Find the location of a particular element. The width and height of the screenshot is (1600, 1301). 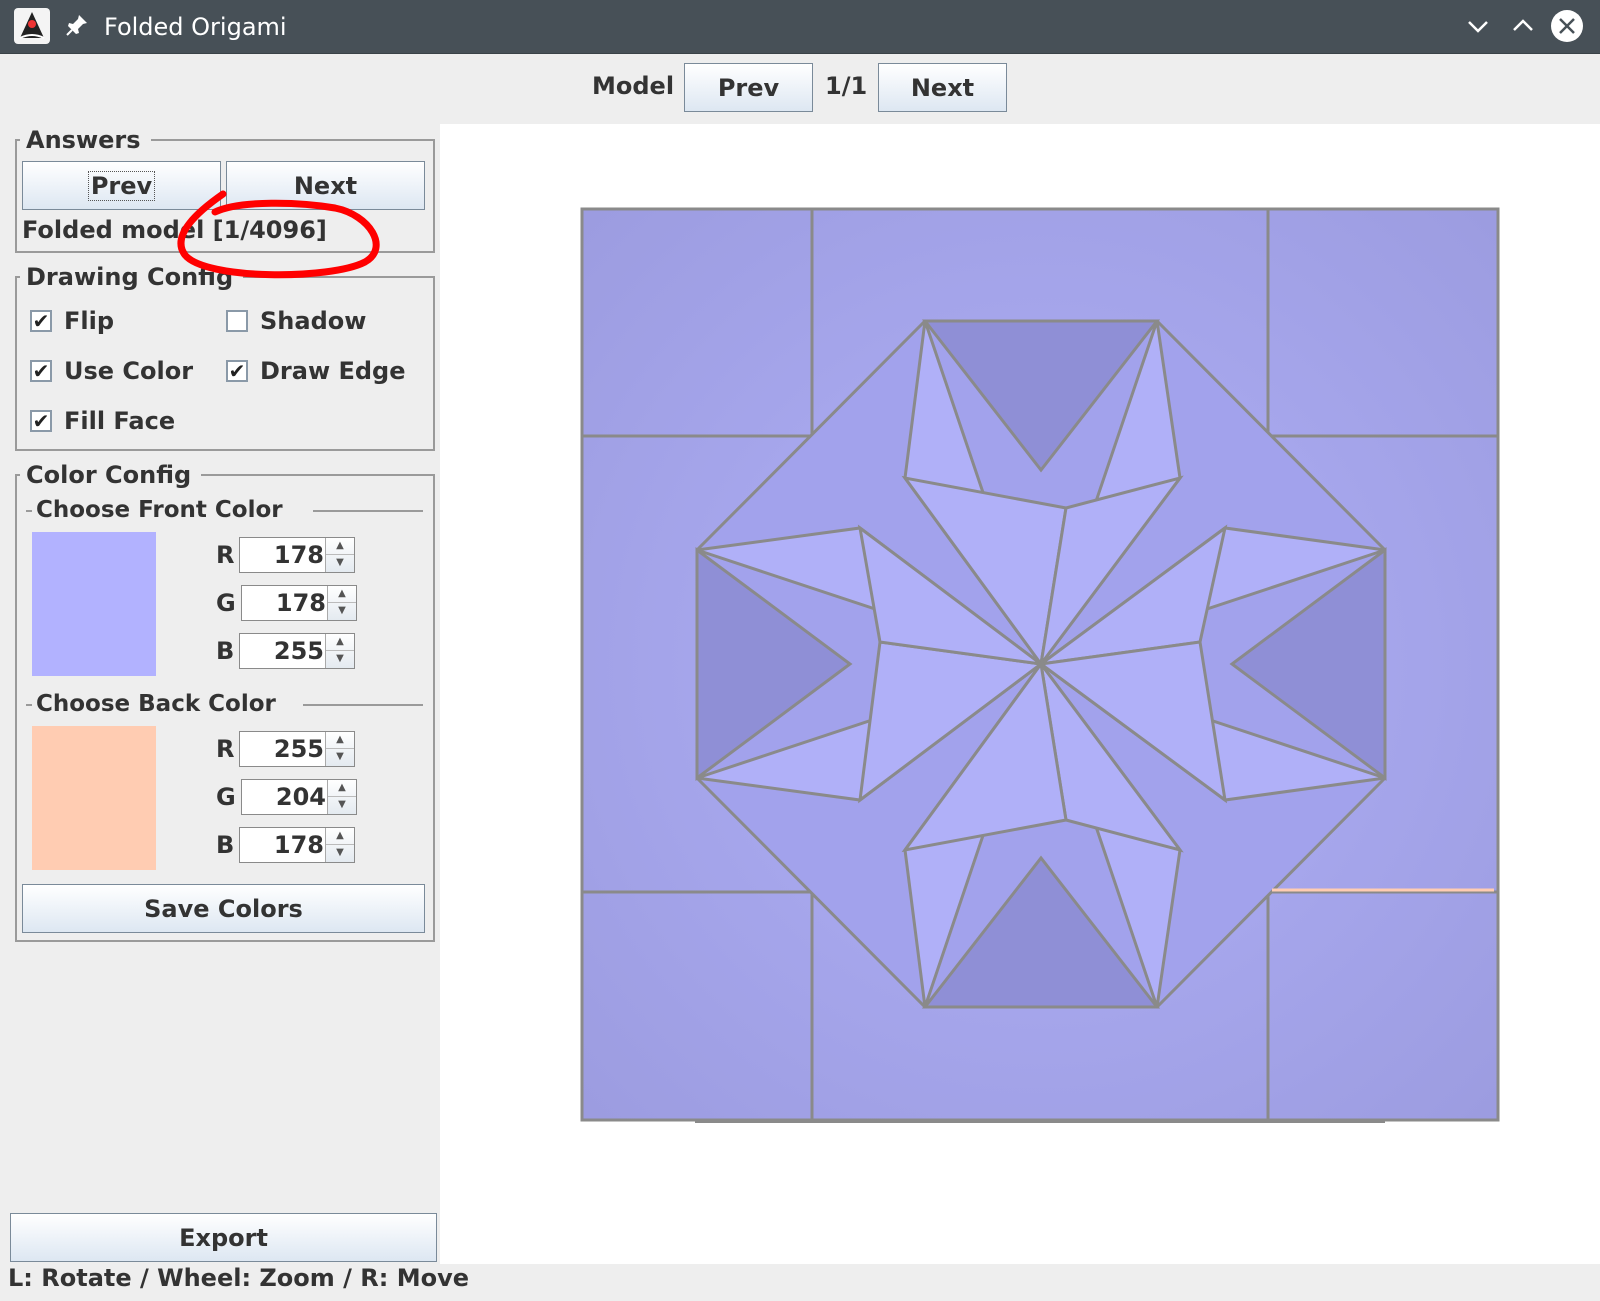

drawing-config-title: Drawing Config is located at coordinates (132, 277).